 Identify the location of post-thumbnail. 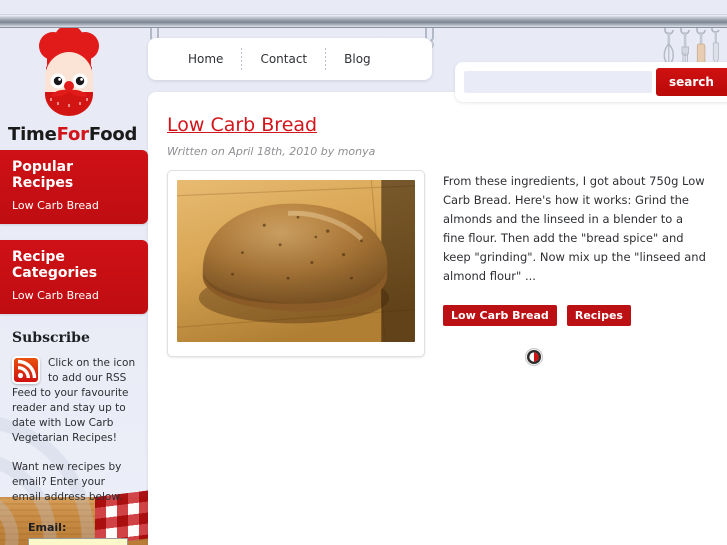
(296, 263).